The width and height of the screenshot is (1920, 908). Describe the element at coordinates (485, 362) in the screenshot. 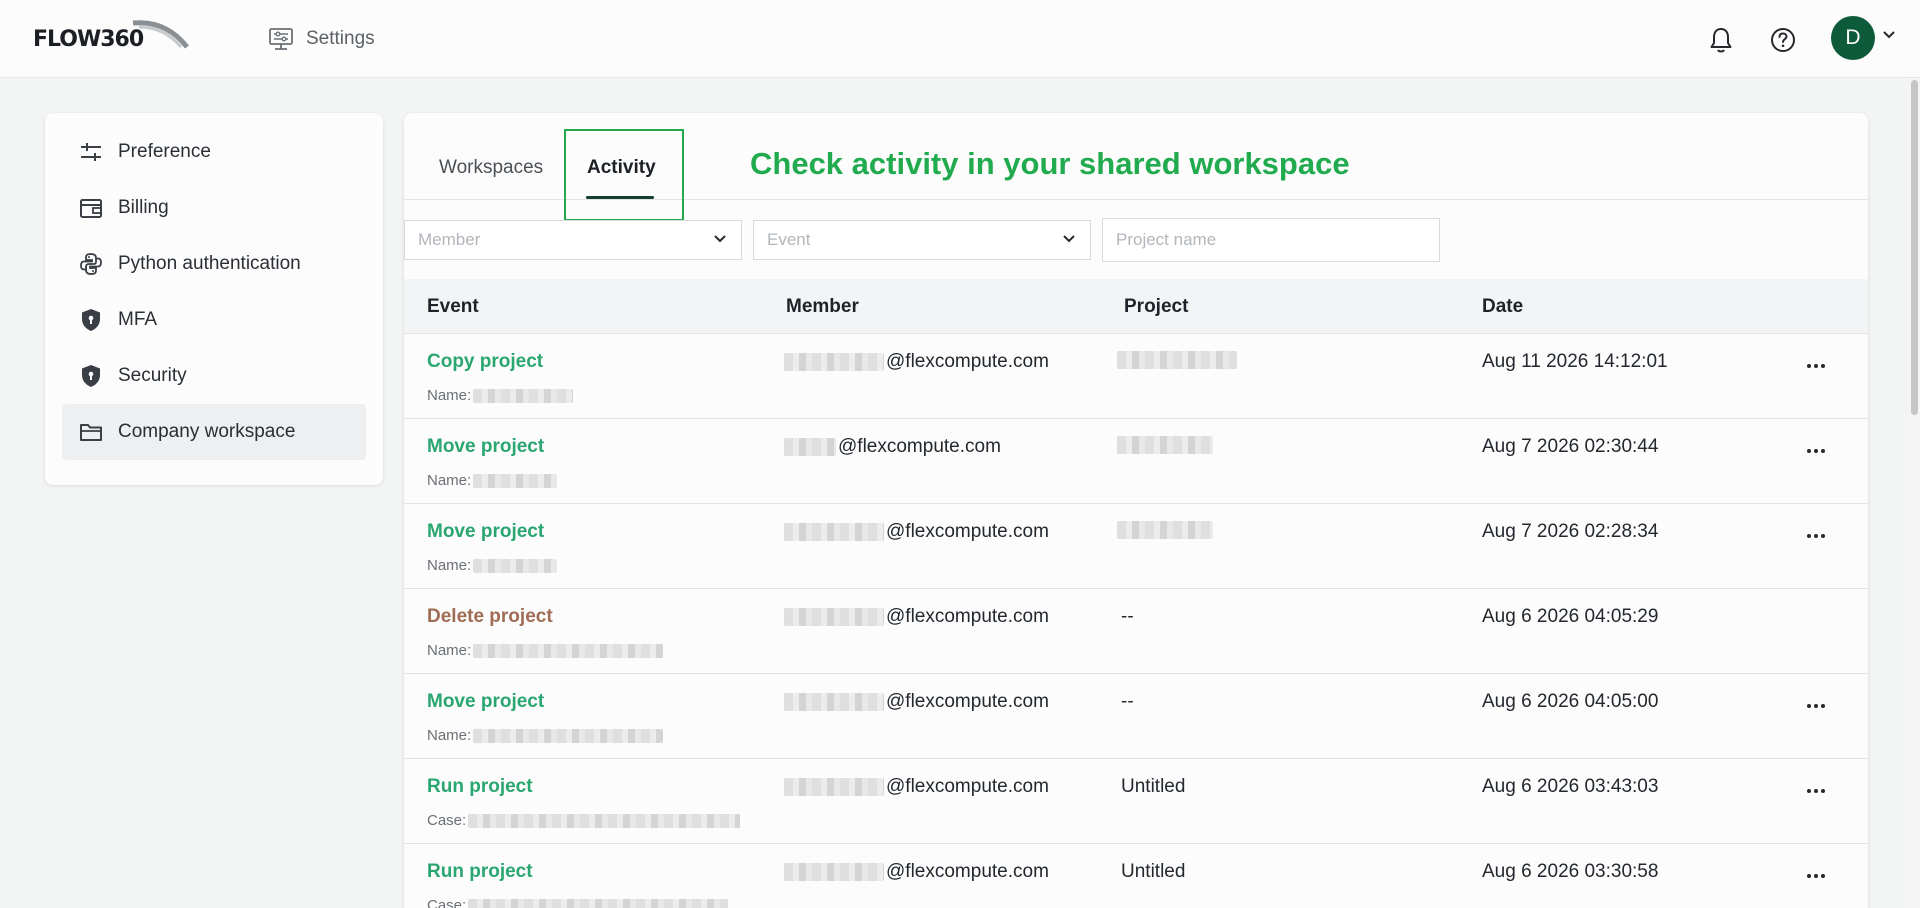

I see `event-link: Copy project` at that location.